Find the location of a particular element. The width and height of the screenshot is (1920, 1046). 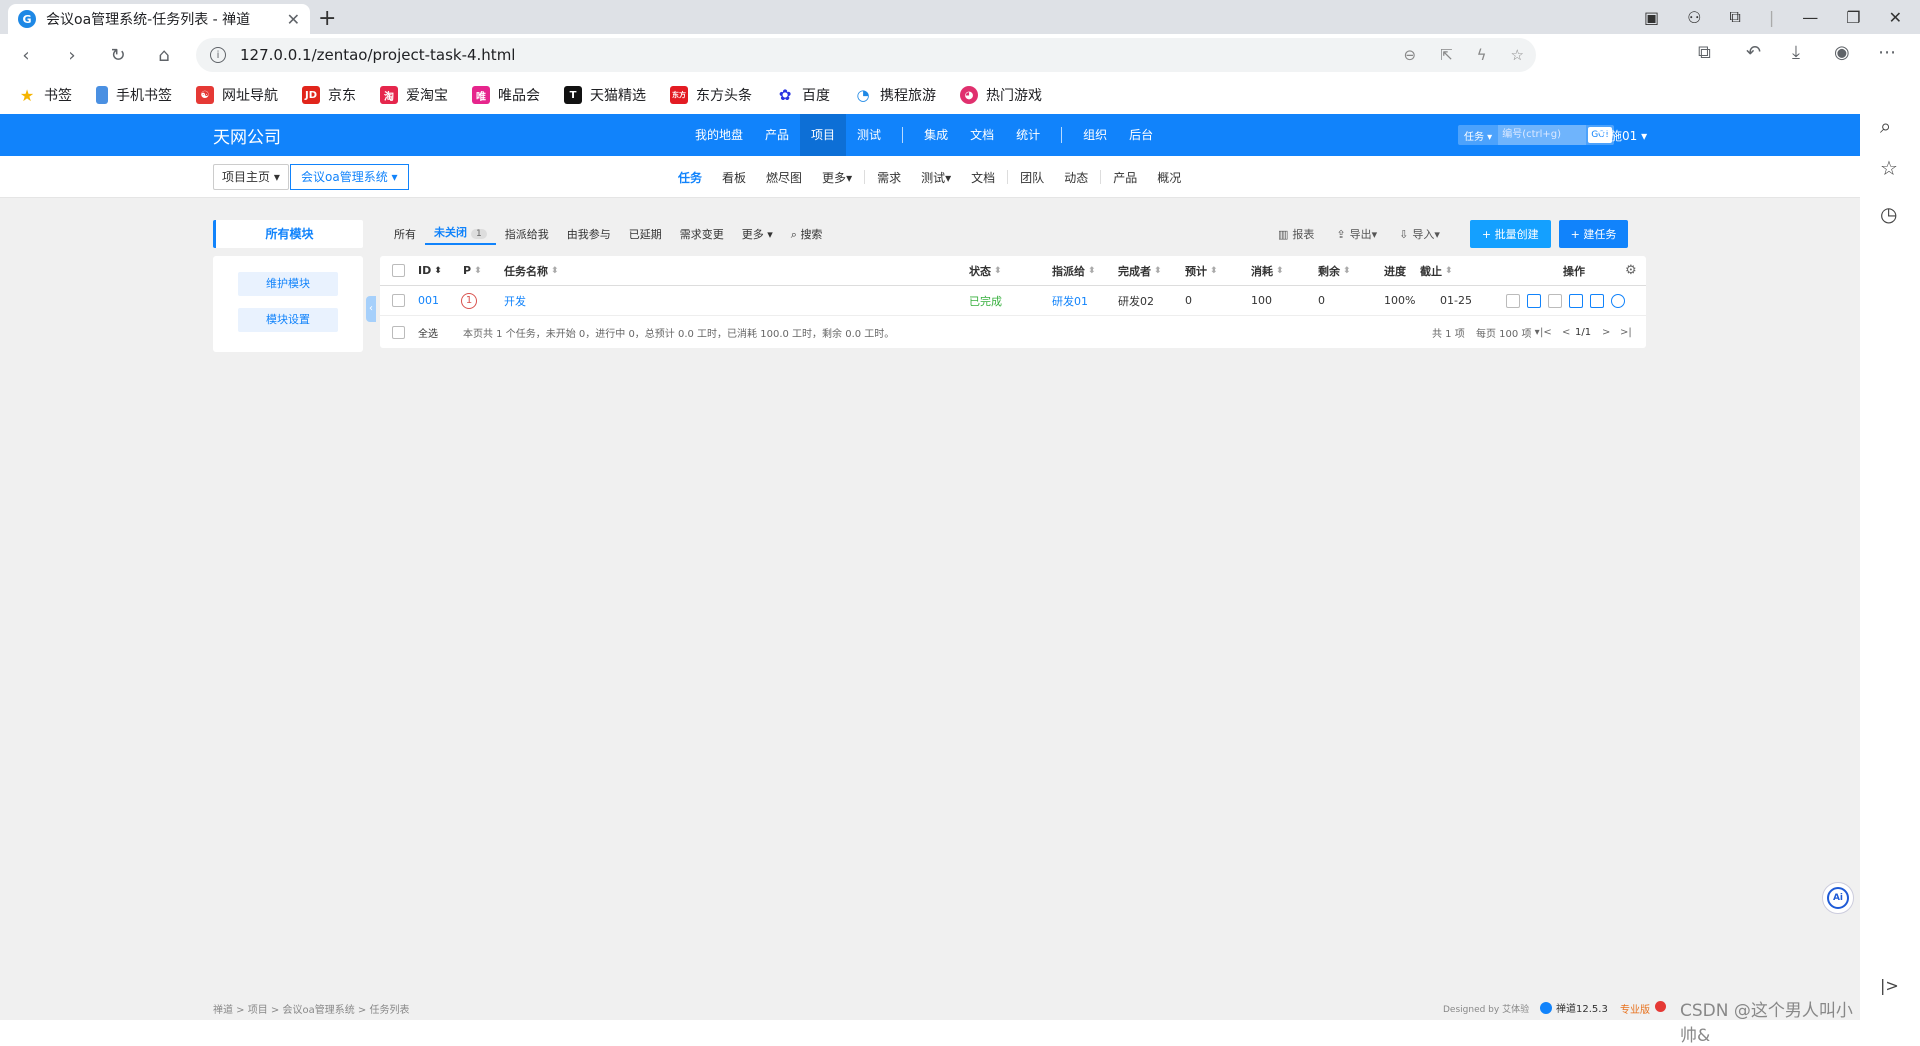

maintain-modules-button: 维护模块 is located at coordinates (288, 284).